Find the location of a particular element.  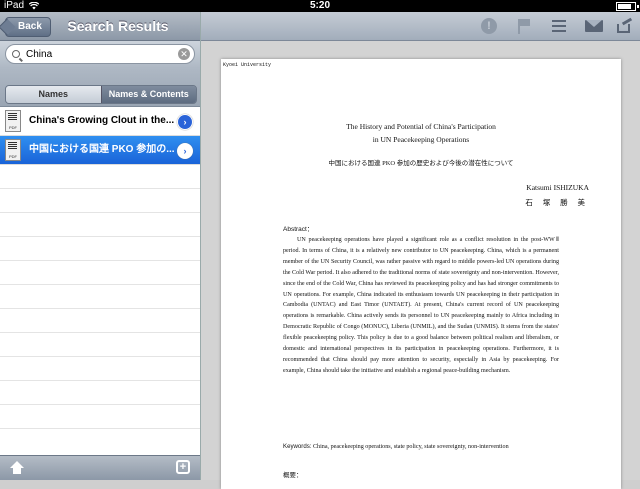

paper-title-line2: in UN Peacekeeping Operations is located at coordinates (421, 139).